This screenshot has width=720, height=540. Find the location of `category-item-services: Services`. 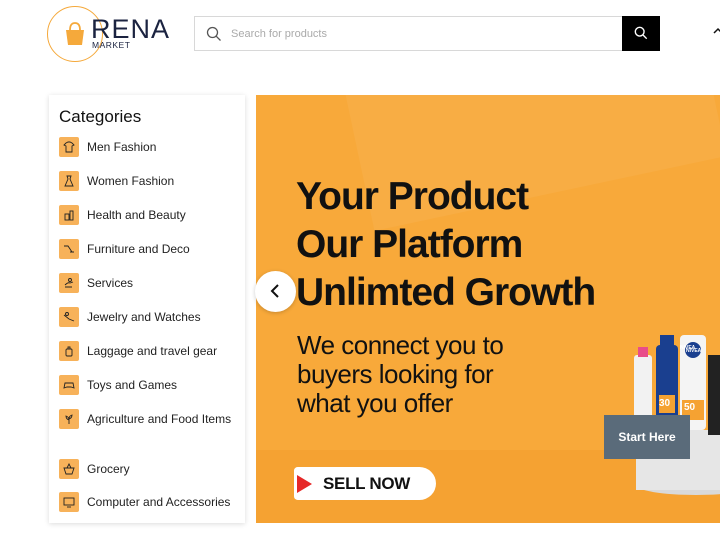

category-item-services: Services is located at coordinates (148, 283).